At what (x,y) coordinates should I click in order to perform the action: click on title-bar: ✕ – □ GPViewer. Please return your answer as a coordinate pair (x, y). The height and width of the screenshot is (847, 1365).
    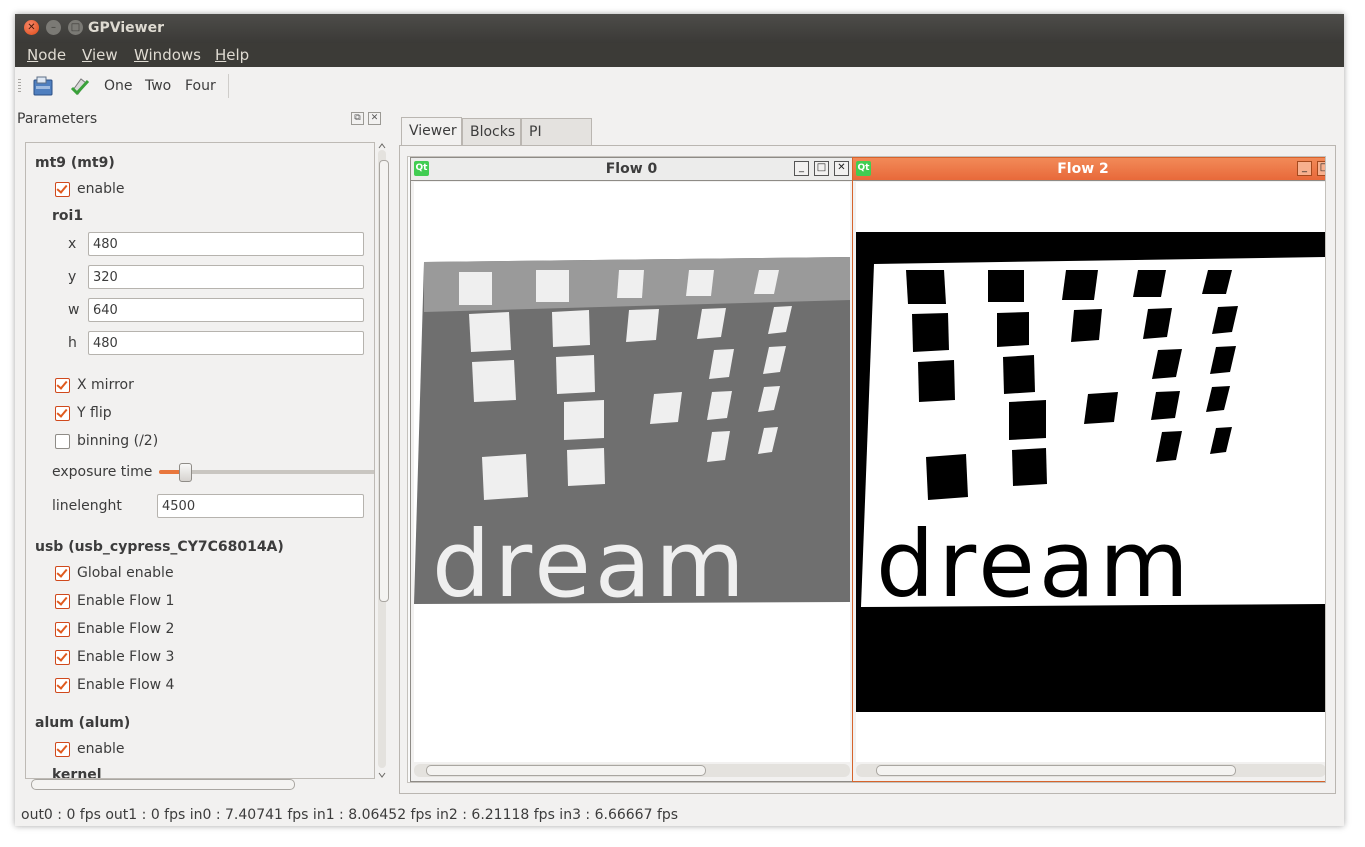
    Looking at the image, I should click on (679, 28).